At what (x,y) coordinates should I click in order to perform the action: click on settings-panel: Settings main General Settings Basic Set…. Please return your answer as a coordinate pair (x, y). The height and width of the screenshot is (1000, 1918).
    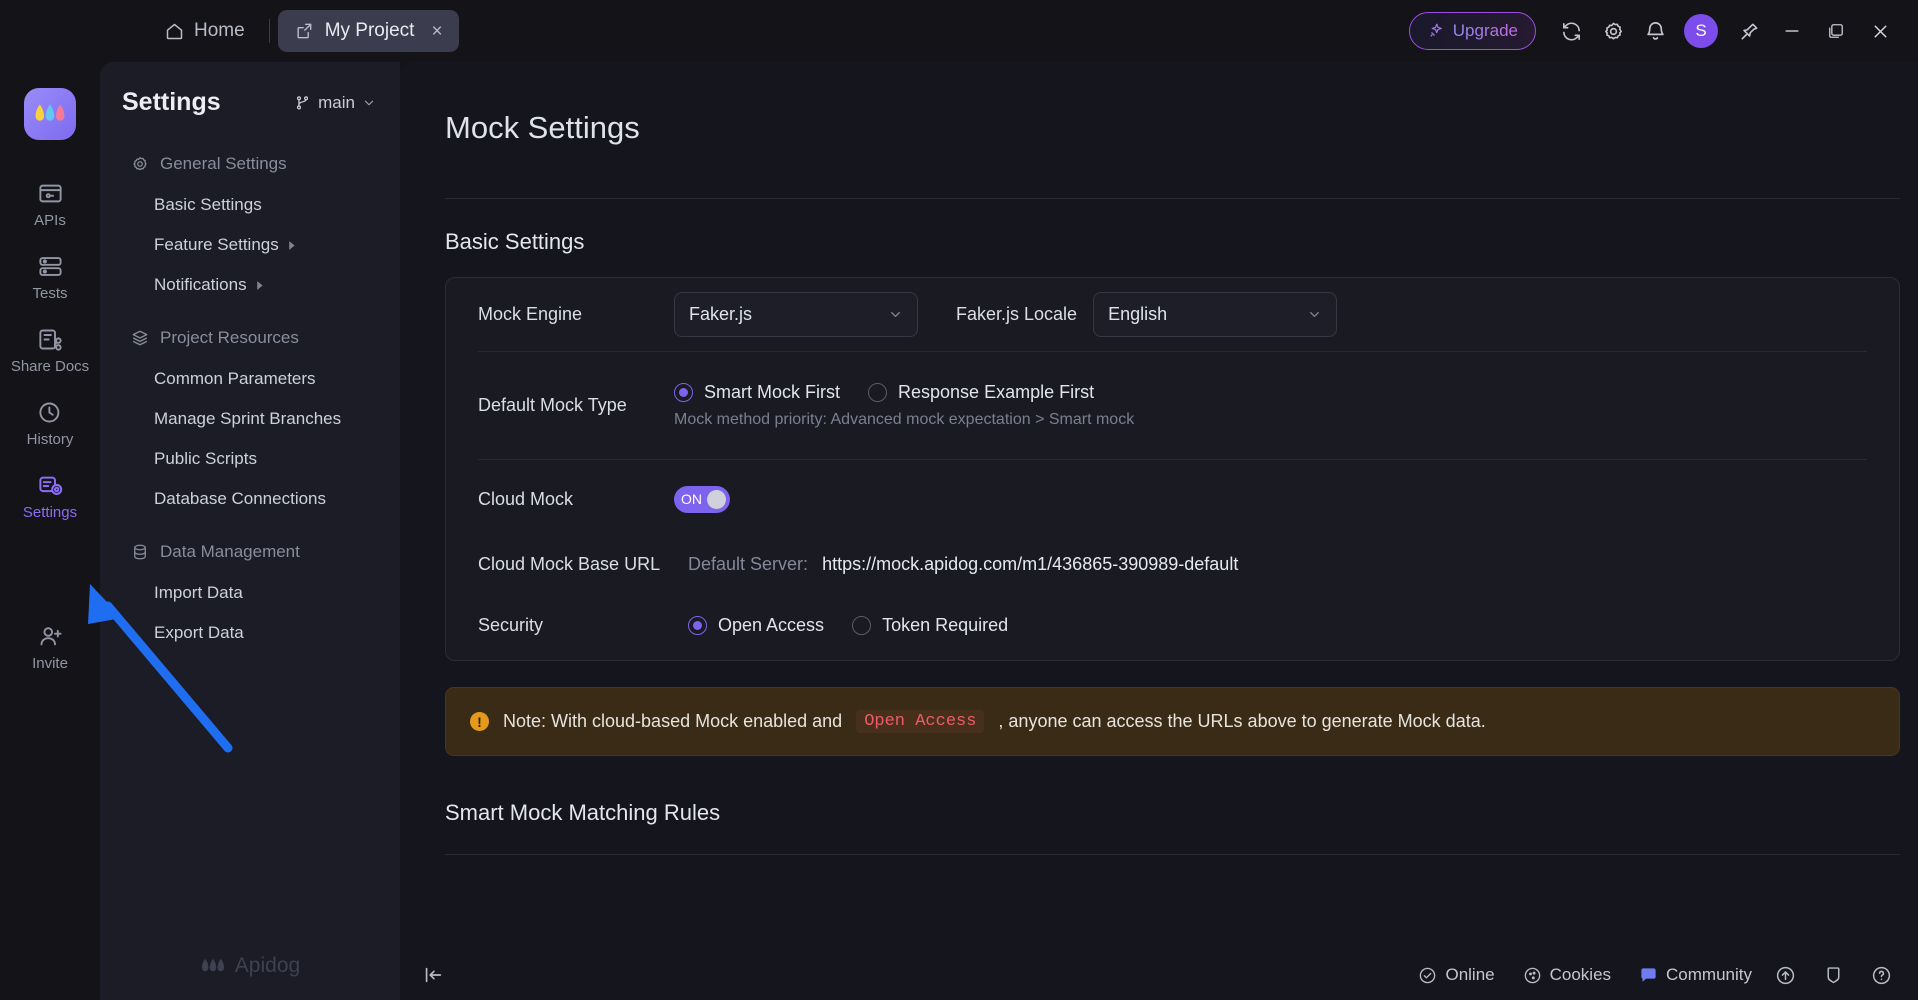
    Looking at the image, I should click on (250, 531).